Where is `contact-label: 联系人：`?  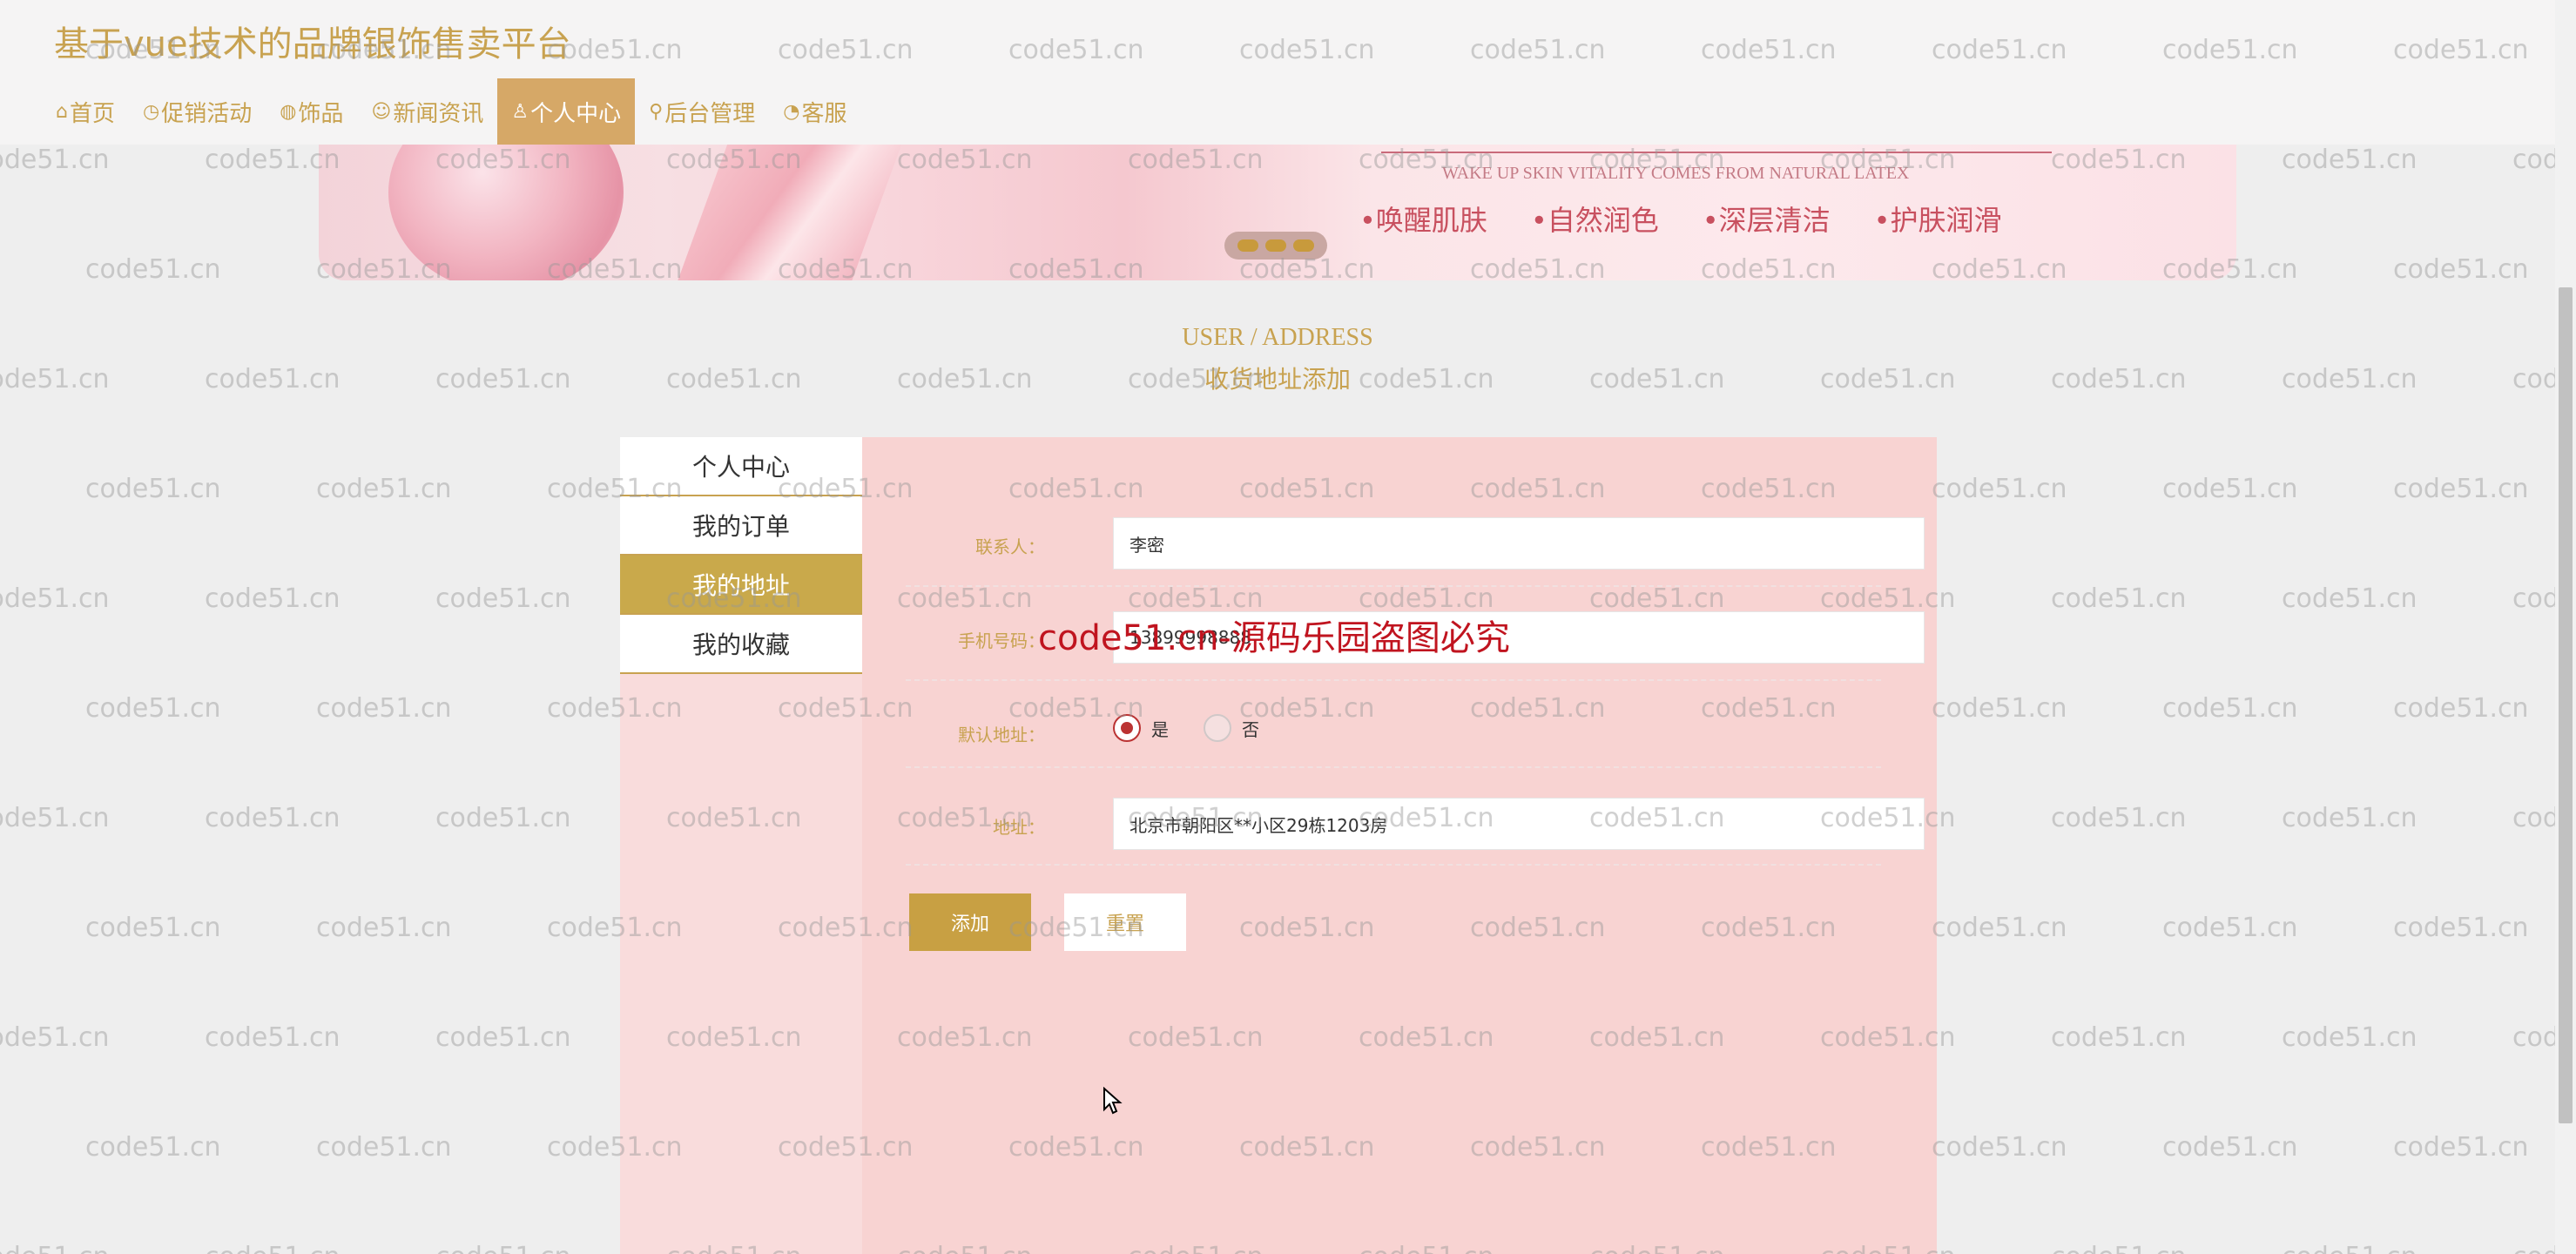 contact-label: 联系人： is located at coordinates (1010, 546).